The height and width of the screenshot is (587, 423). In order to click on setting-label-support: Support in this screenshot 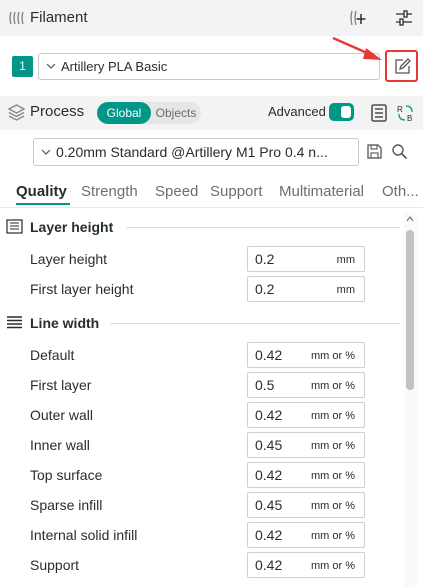, I will do `click(55, 565)`.